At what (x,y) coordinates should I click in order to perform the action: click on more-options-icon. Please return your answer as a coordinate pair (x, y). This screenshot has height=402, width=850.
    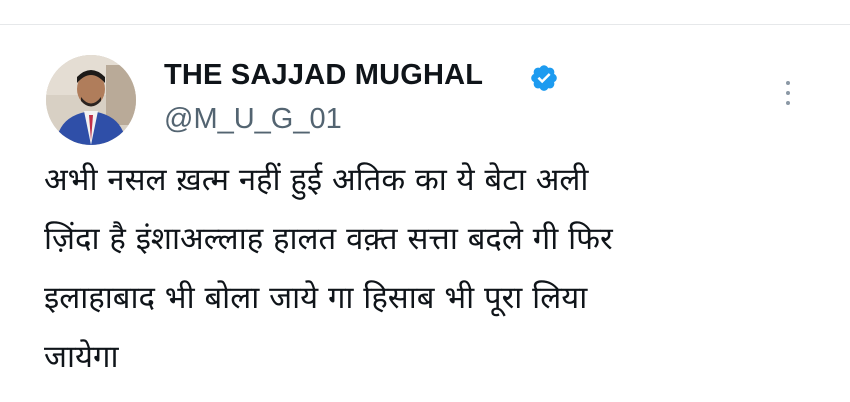
    Looking at the image, I should click on (788, 83).